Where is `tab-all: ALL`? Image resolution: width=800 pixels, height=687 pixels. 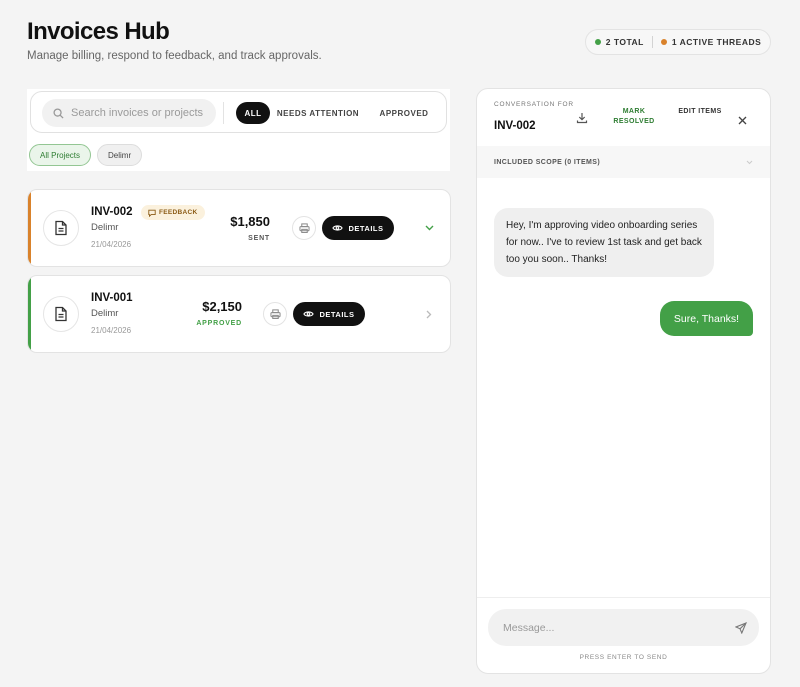 tab-all: ALL is located at coordinates (253, 113).